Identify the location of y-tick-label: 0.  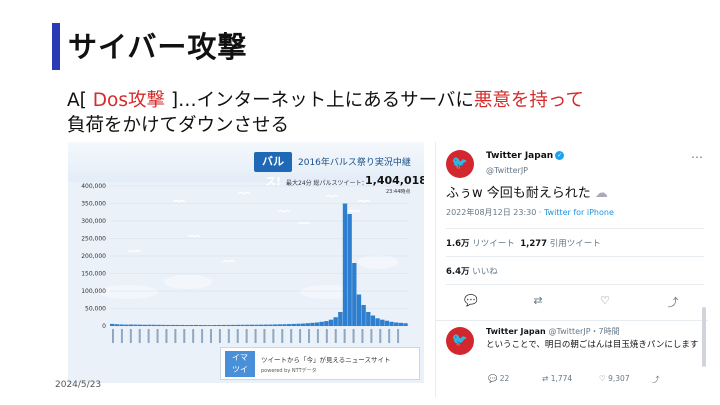
(104, 326).